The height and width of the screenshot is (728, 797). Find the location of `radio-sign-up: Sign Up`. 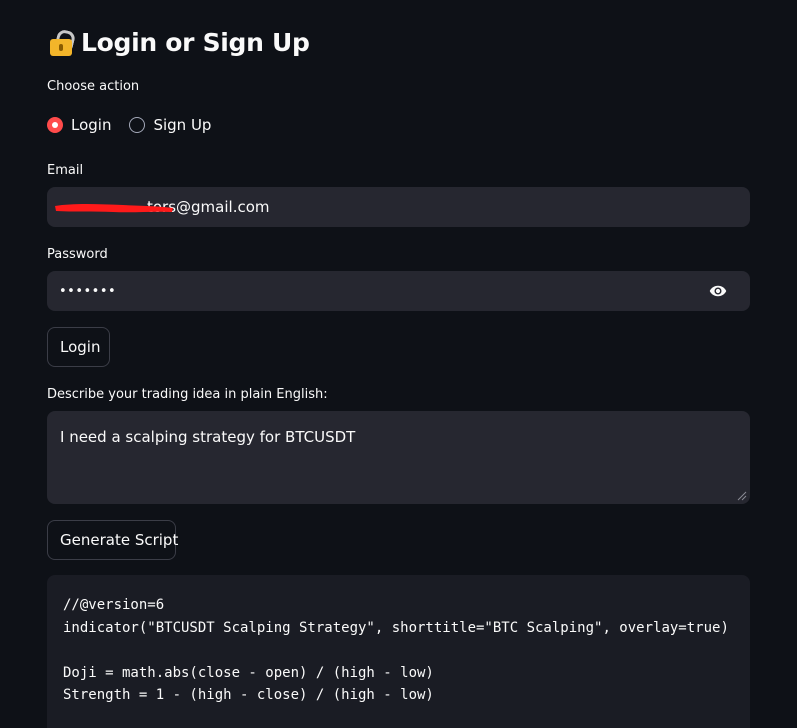

radio-sign-up: Sign Up is located at coordinates (170, 125).